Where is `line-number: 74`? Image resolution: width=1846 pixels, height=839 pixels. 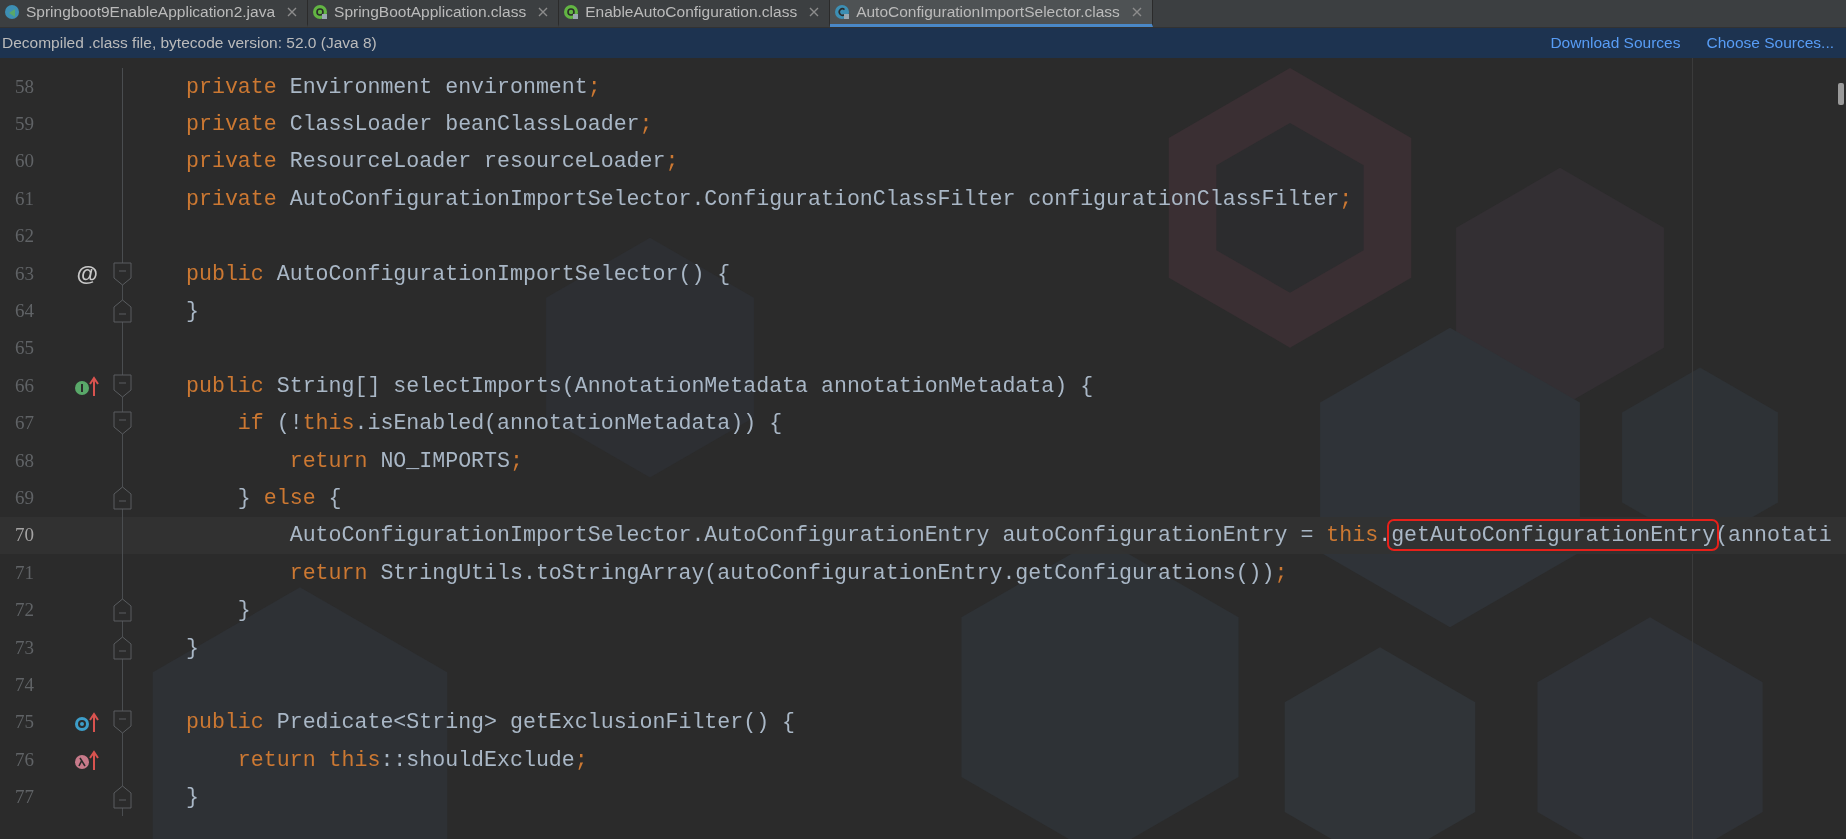
line-number: 74 is located at coordinates (24, 684).